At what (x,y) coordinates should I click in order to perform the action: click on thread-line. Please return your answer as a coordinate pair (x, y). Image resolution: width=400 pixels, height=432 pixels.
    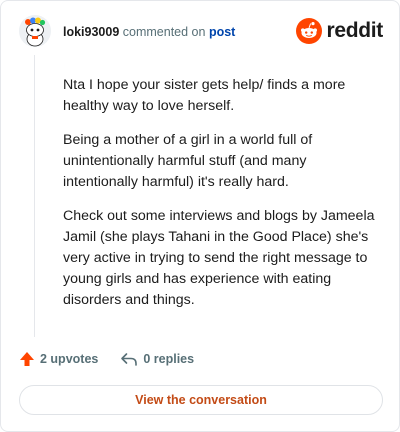
    Looking at the image, I should click on (34, 196).